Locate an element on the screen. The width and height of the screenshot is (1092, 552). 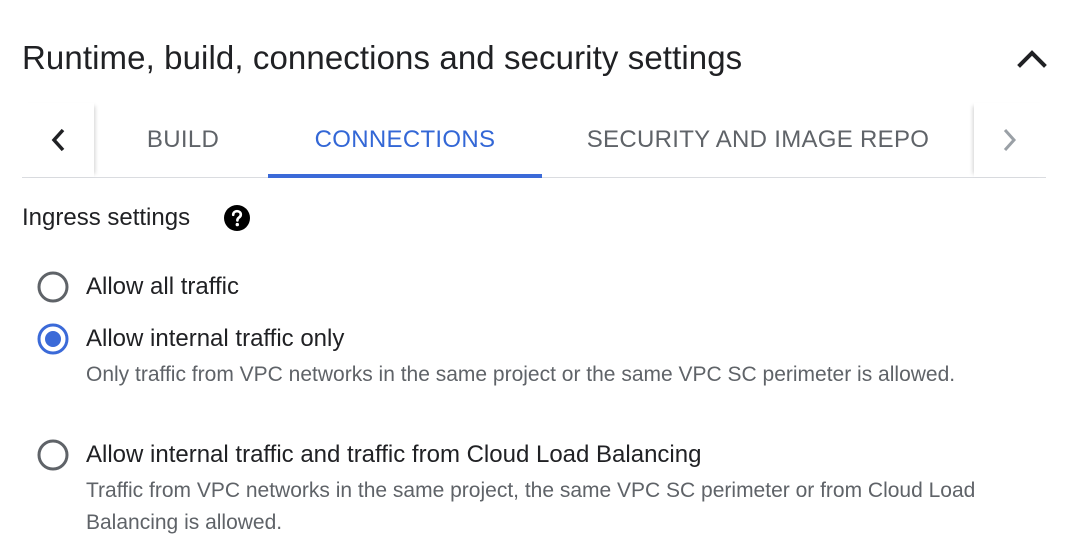
radio-text: Allow all traffic is located at coordinates (162, 287).